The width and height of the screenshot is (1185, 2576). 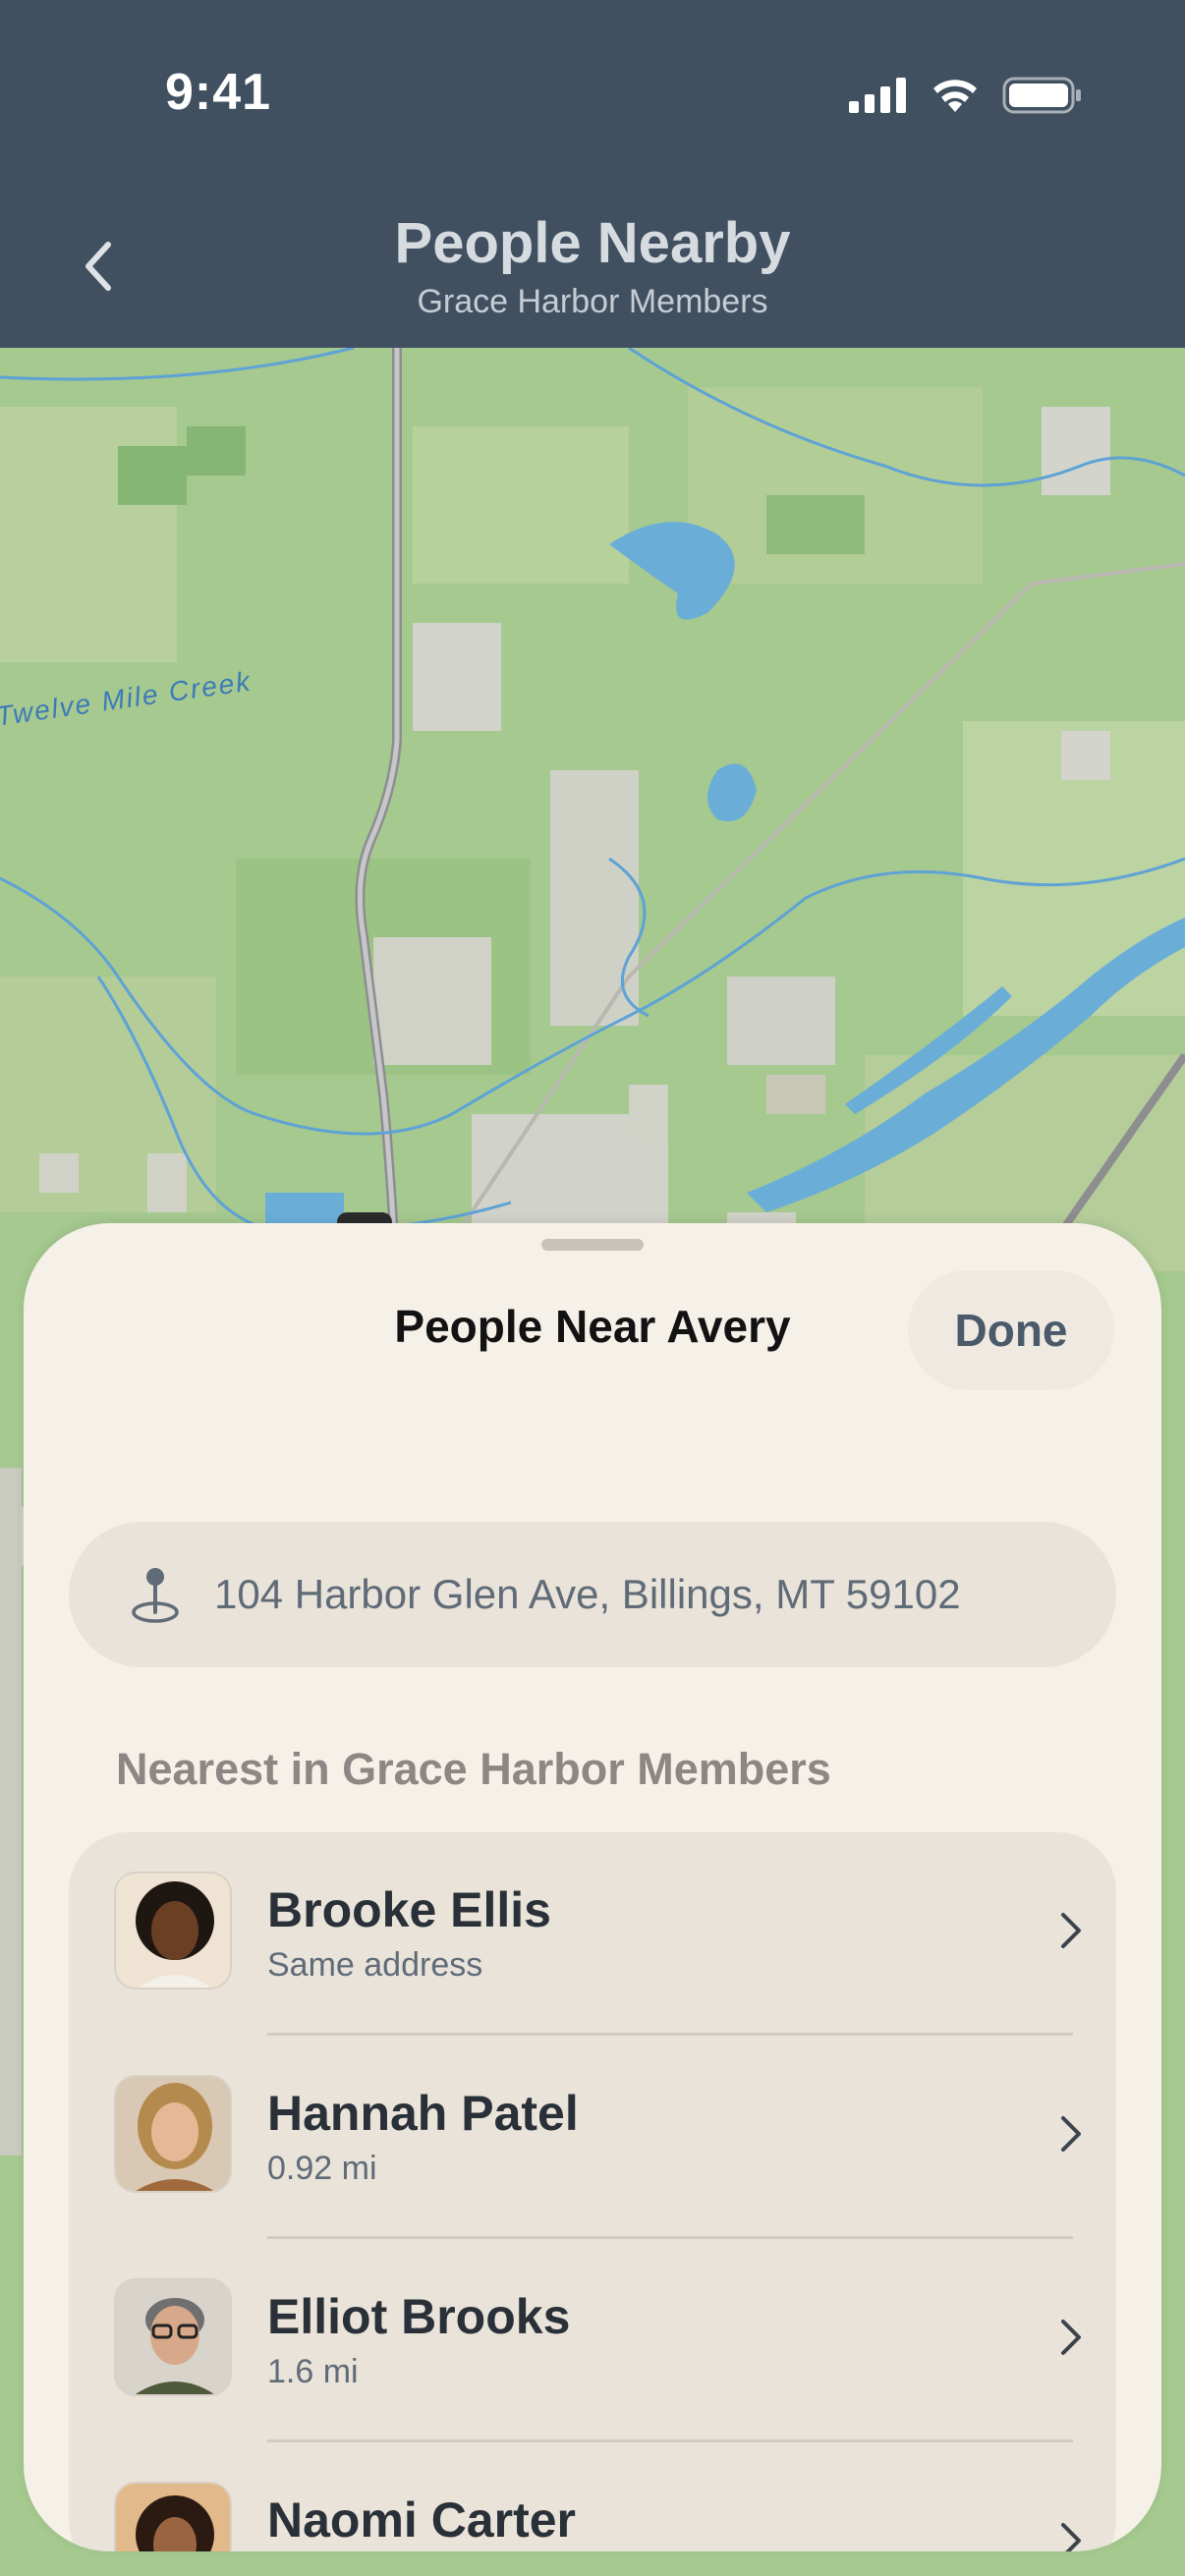 What do you see at coordinates (419, 2316) in the screenshot?
I see `person-name: Elliot Brooks` at bounding box center [419, 2316].